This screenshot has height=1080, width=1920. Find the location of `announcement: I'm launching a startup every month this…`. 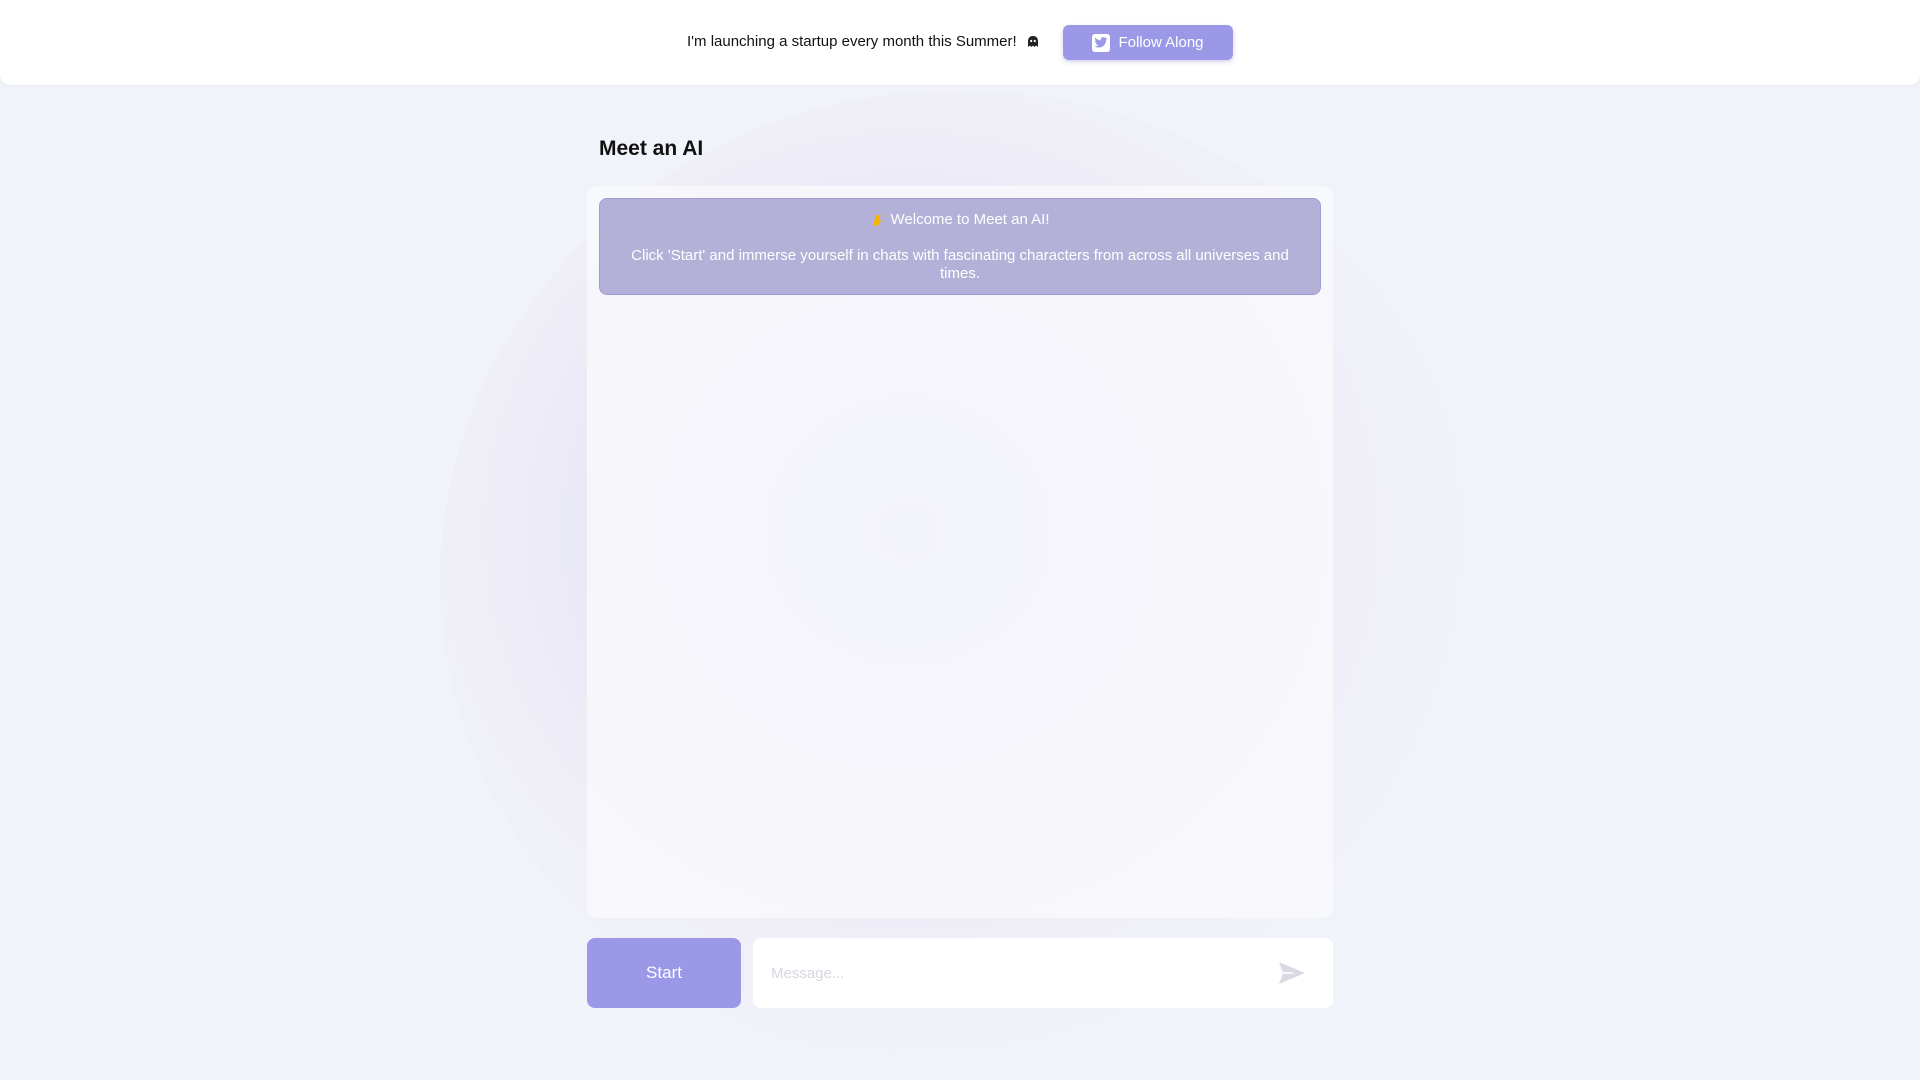

announcement: I'm launching a startup every month this… is located at coordinates (864, 41).